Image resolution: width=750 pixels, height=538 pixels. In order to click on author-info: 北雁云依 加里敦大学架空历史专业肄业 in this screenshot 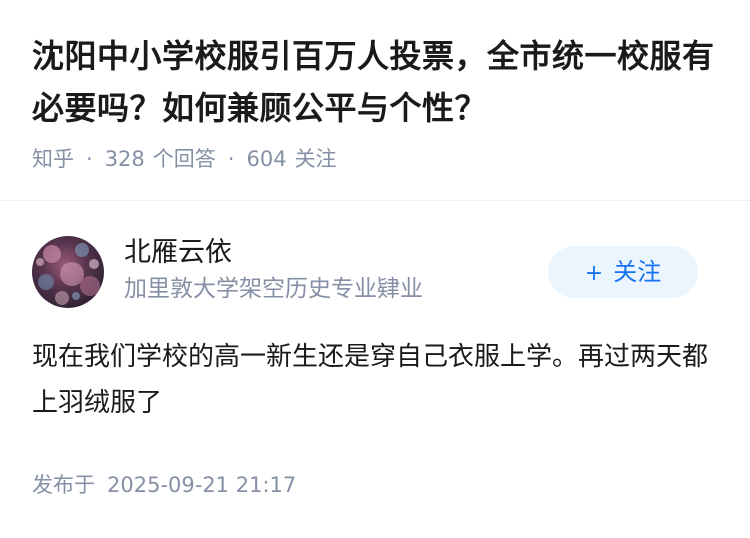, I will do `click(273, 270)`.